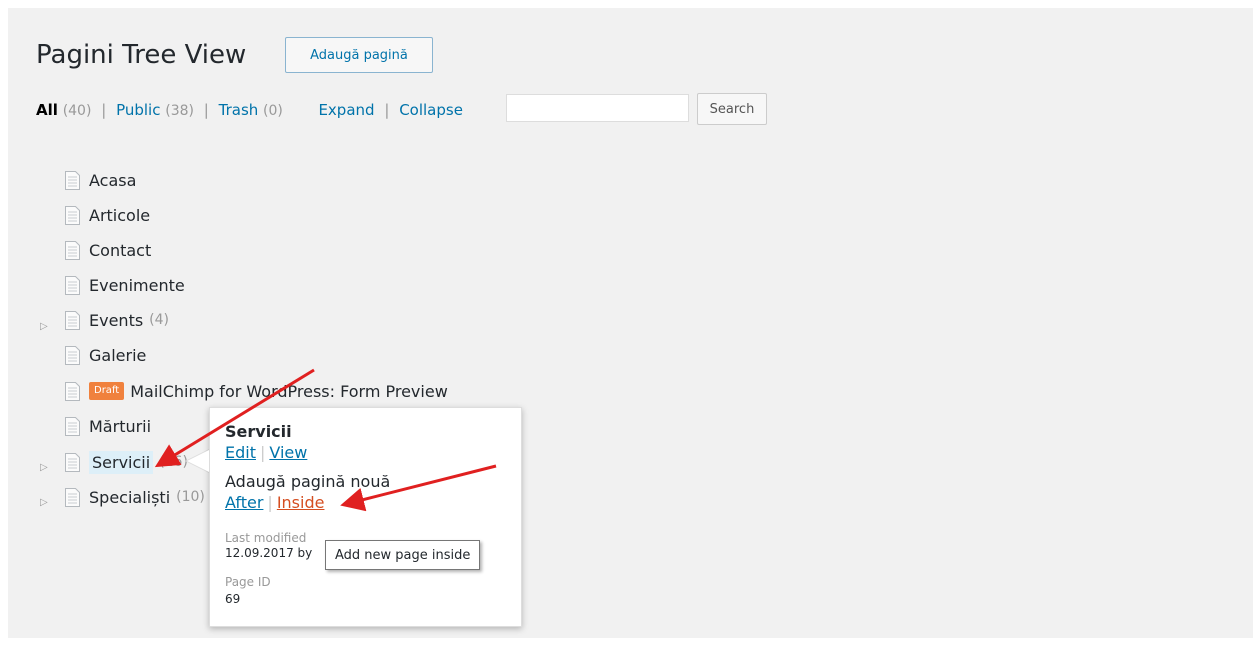 The image size is (1253, 645). What do you see at coordinates (120, 426) in the screenshot?
I see `tree-item-label: Mărturii` at bounding box center [120, 426].